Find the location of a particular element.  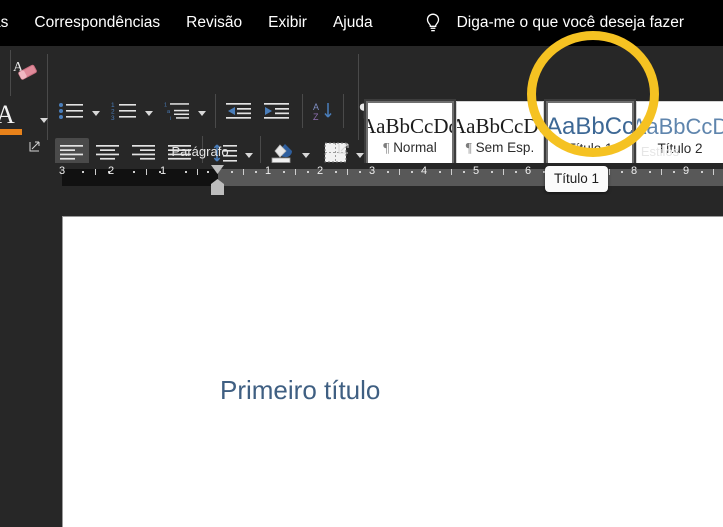

align-left-icon is located at coordinates (71, 152).